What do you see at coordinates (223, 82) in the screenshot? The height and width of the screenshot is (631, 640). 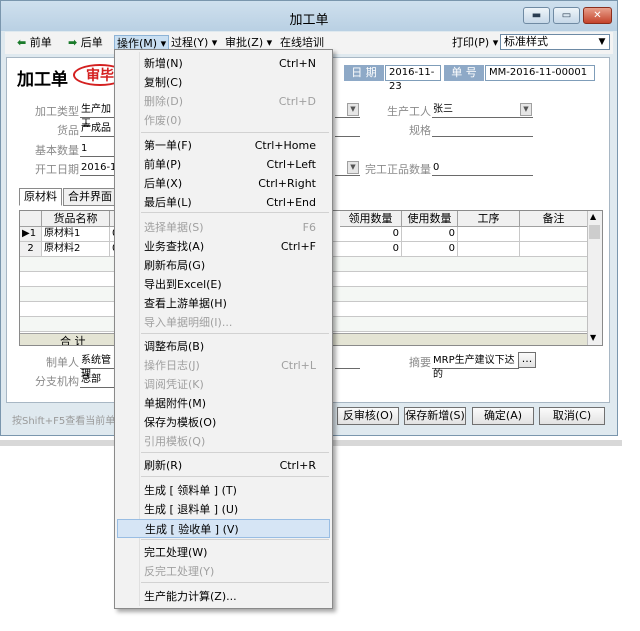 I see `menu-item: 复制(C)` at bounding box center [223, 82].